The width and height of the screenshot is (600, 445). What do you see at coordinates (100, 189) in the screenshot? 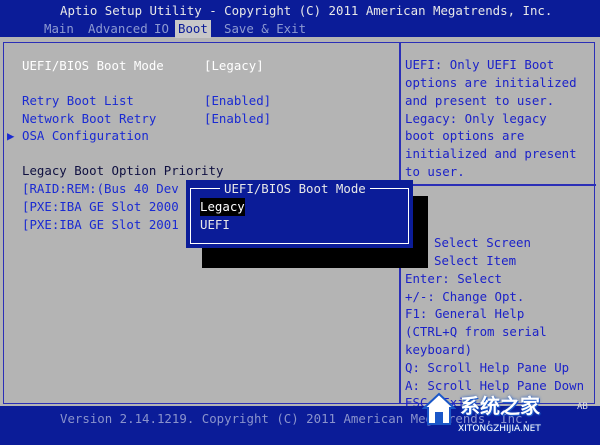
I see `boot-option-1: [RAID:REM:(Bus 40 Dev` at bounding box center [100, 189].